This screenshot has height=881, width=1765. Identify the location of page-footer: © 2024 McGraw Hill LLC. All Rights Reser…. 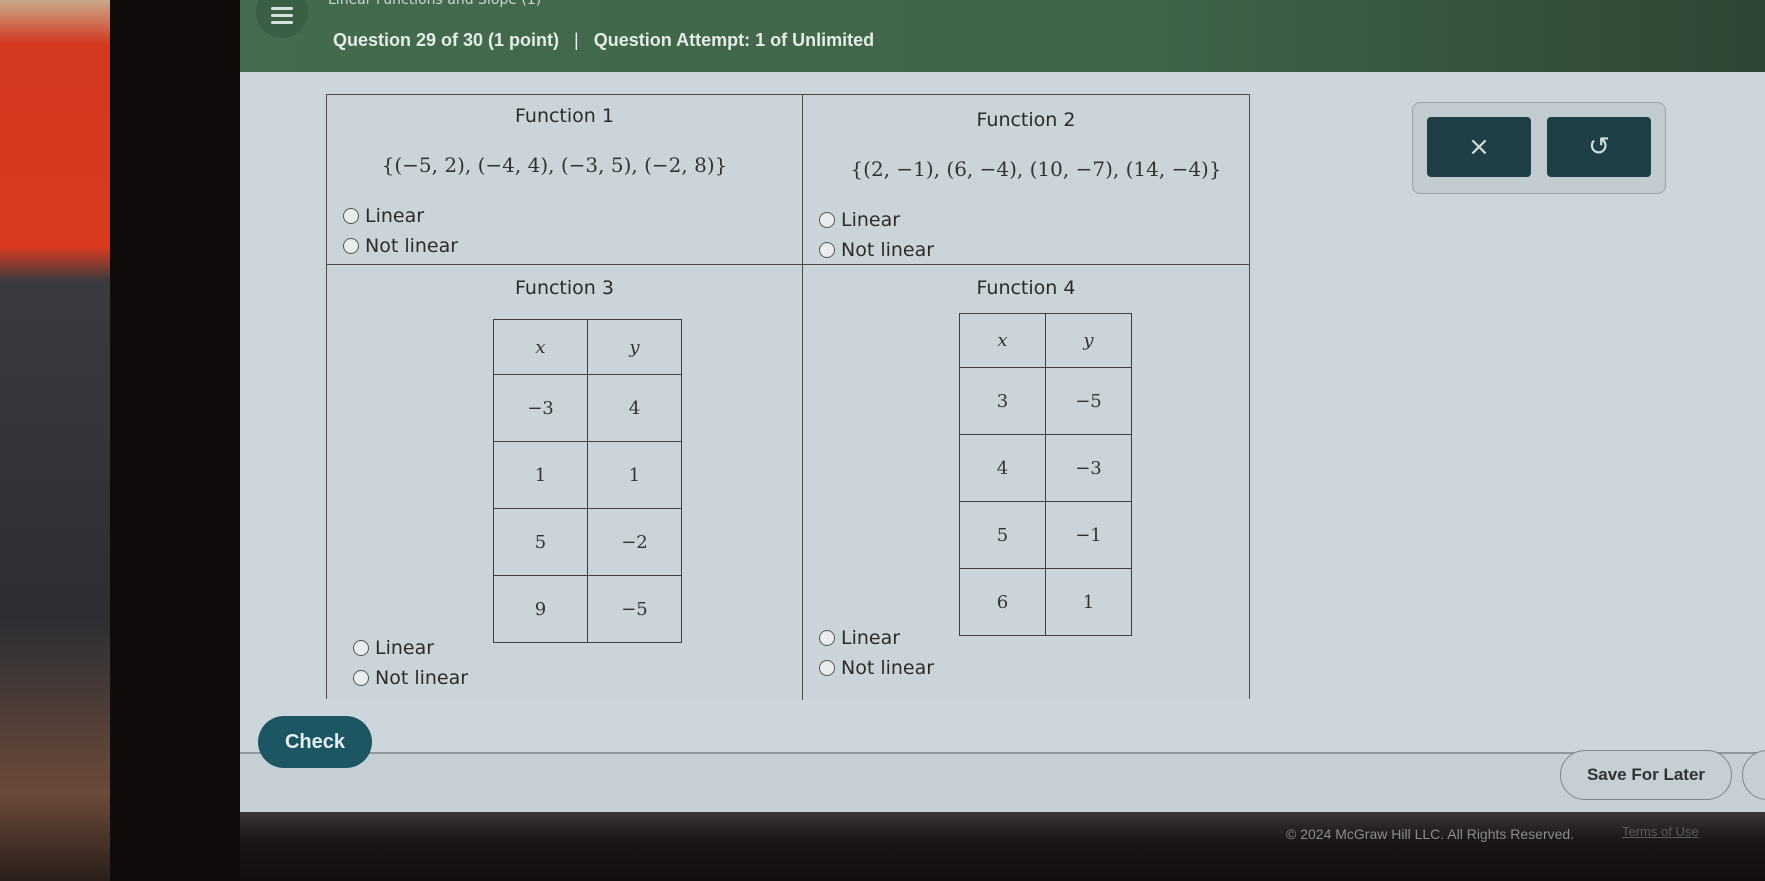
(1002, 846).